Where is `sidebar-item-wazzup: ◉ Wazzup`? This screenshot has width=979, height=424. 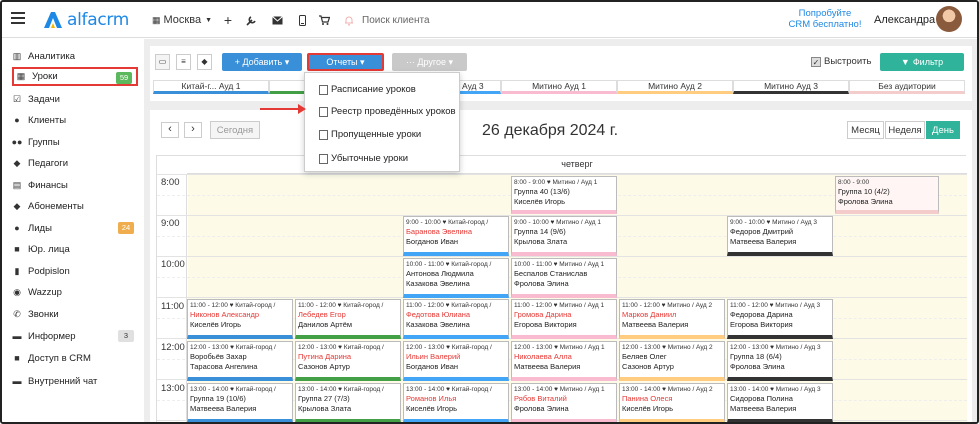
sidebar-item-wazzup: ◉ Wazzup is located at coordinates (74, 292).